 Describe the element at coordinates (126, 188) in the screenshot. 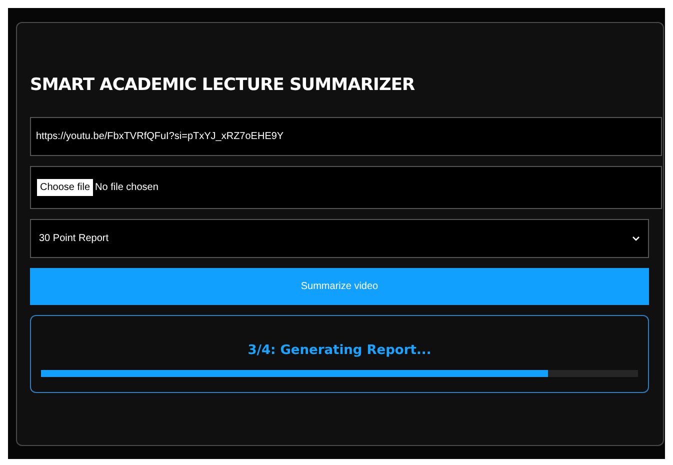

I see `file-status: No file chosen` at that location.